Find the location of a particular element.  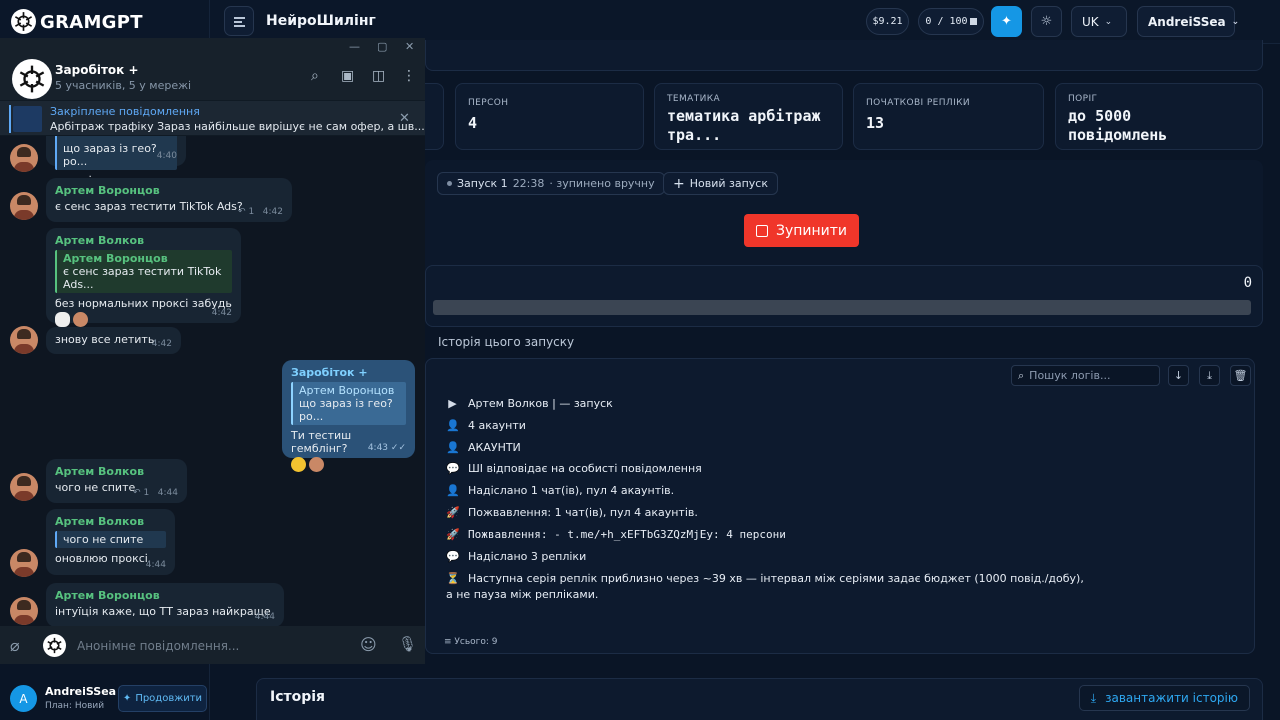

download-history-button: ⤓ завантажити історію is located at coordinates (1164, 698).